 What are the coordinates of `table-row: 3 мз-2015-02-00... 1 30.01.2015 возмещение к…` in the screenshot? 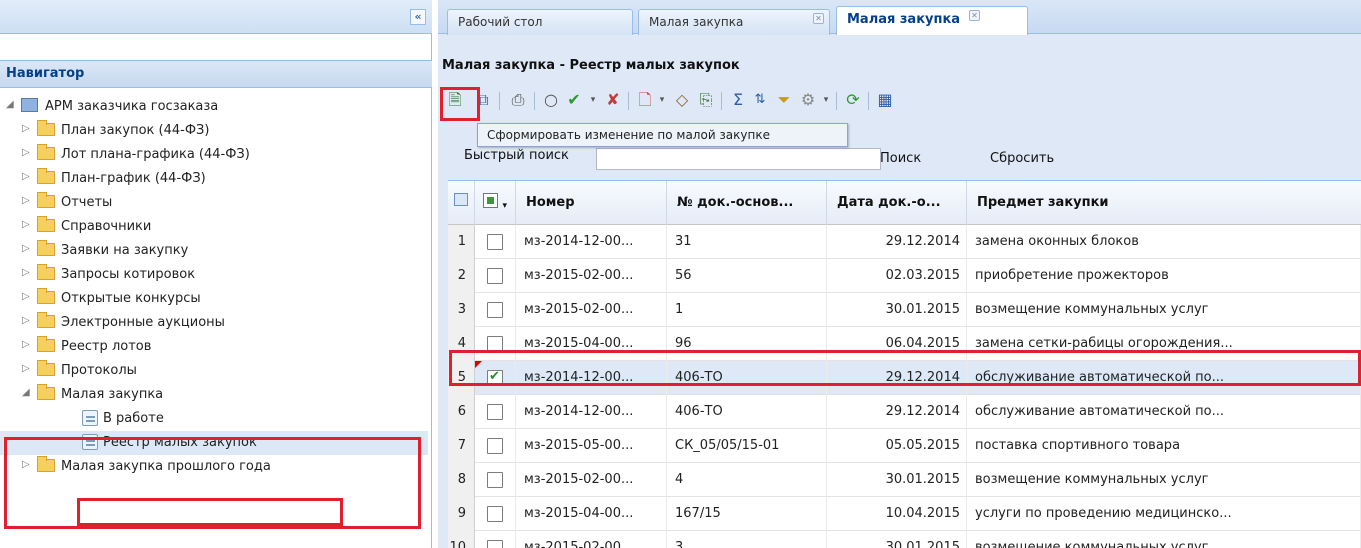 It's located at (904, 310).